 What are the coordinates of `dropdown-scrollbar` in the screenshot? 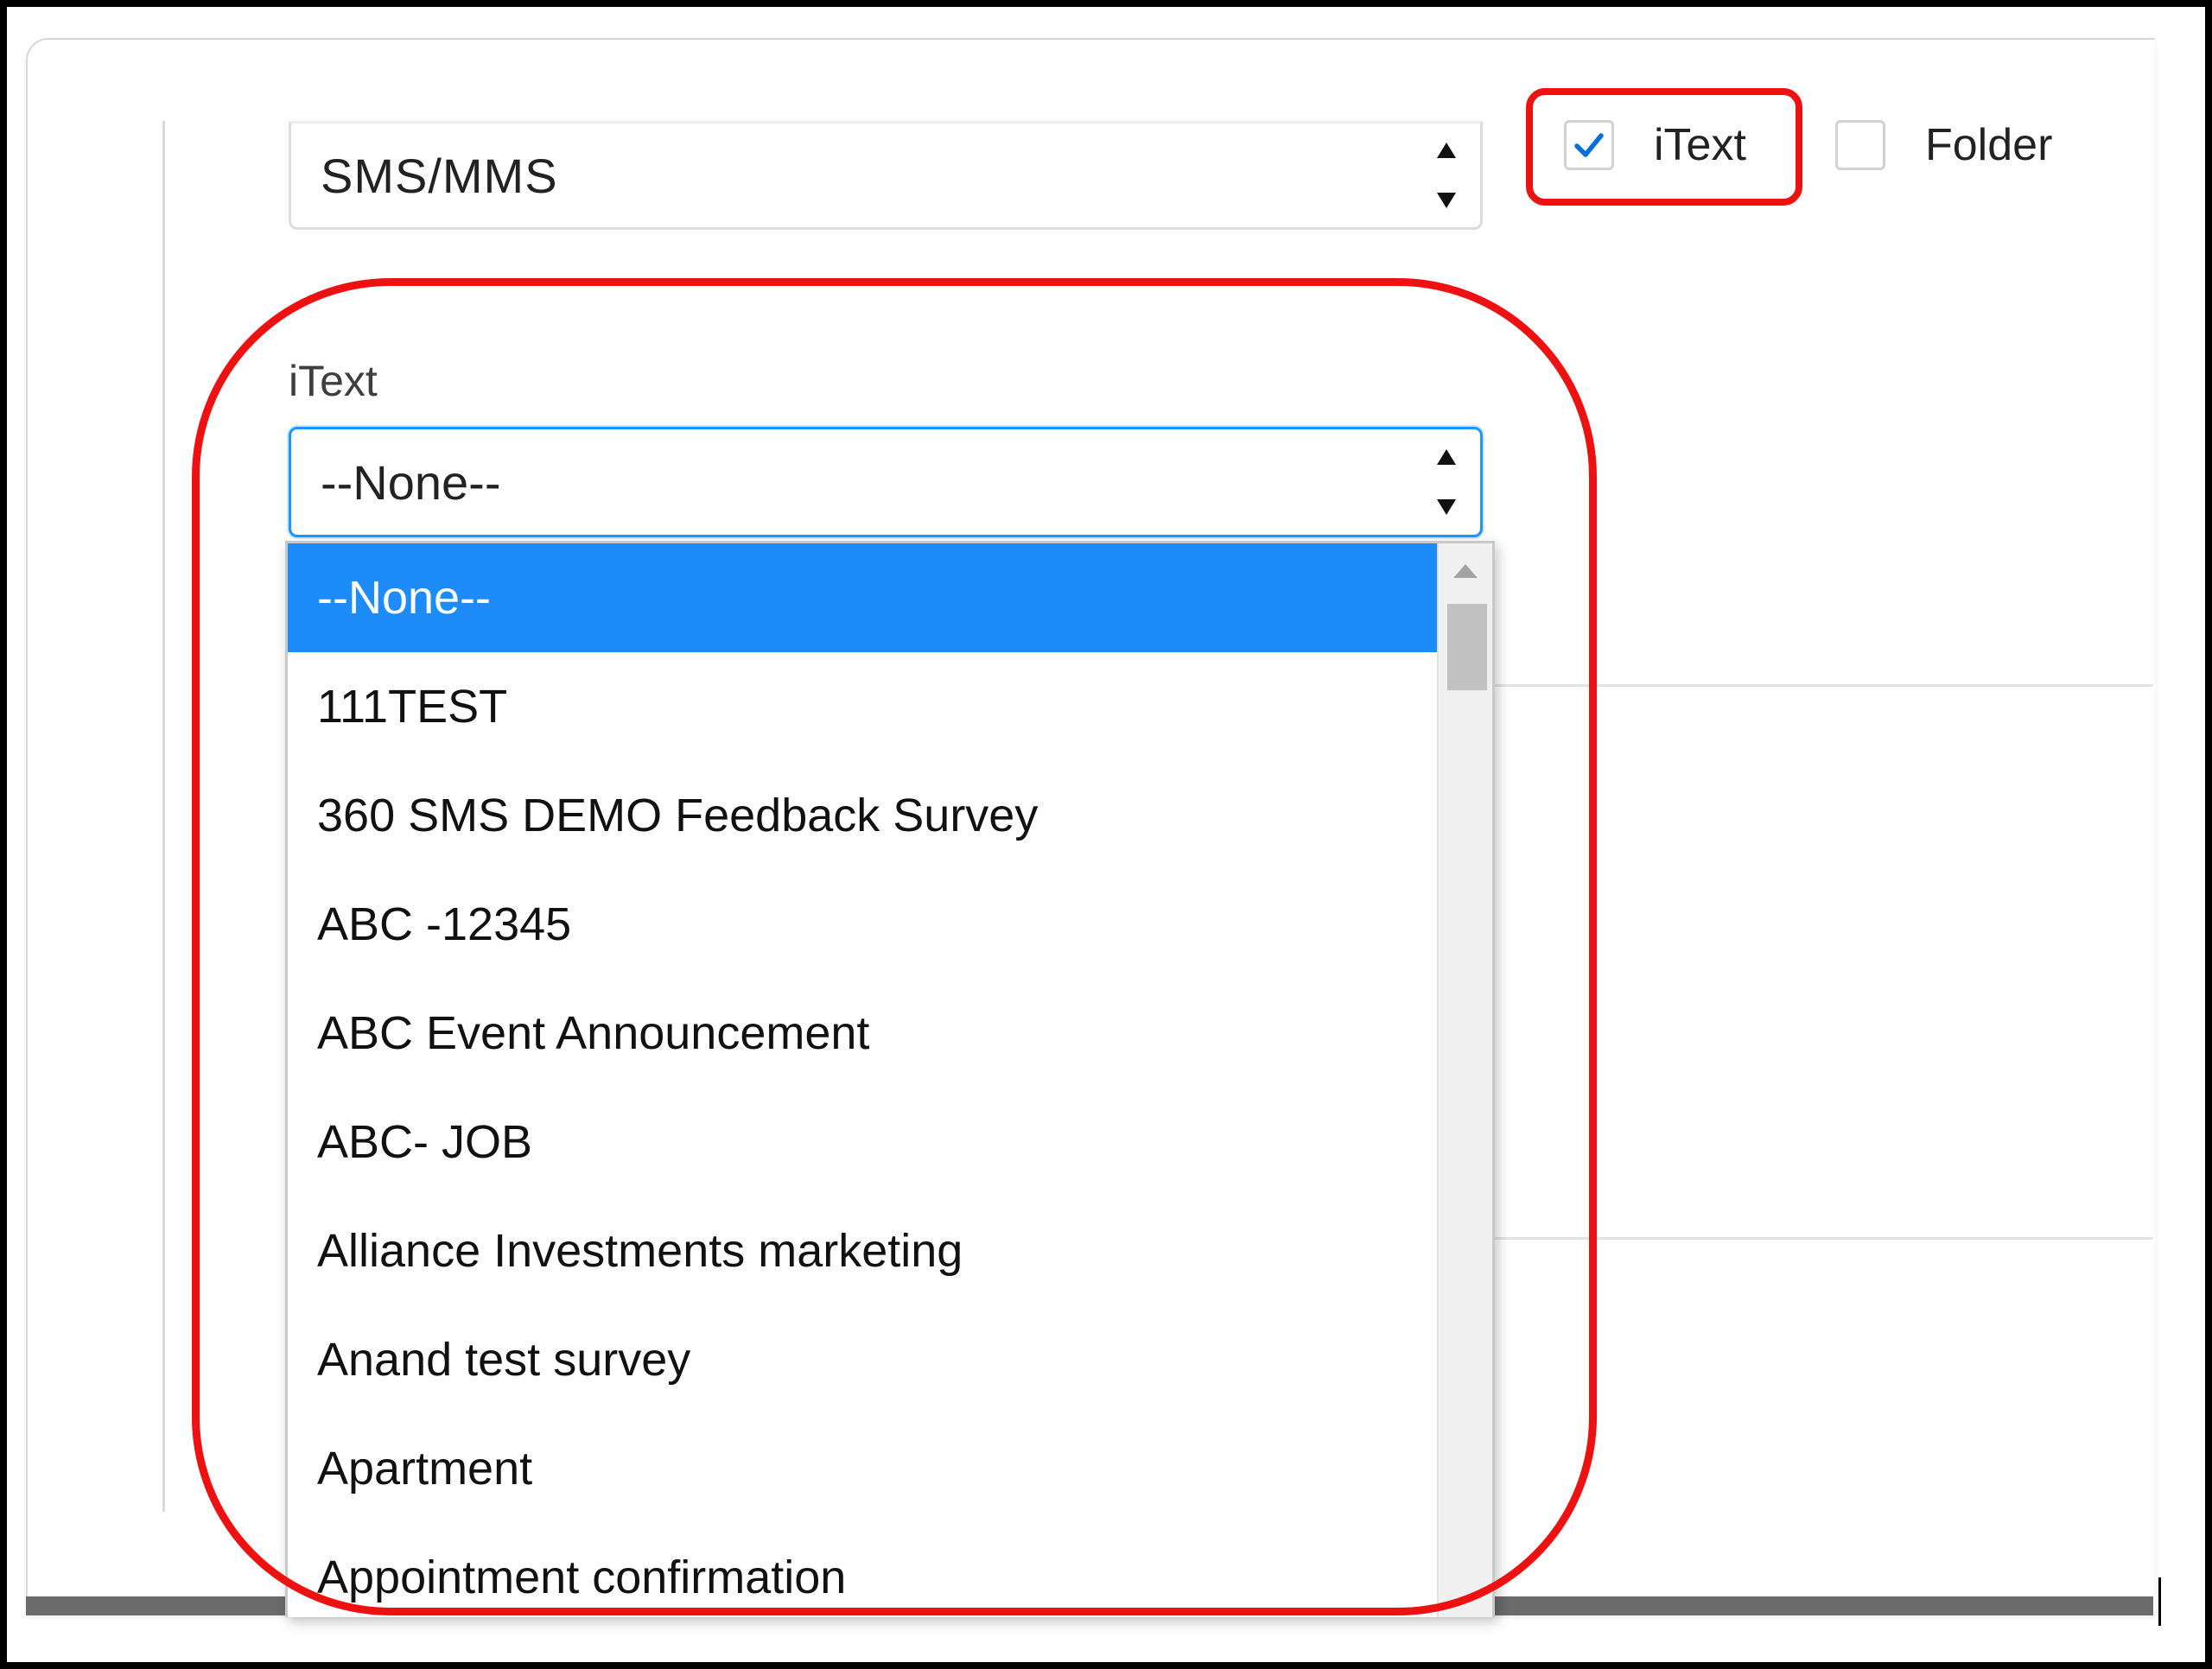 It's located at (1464, 1080).